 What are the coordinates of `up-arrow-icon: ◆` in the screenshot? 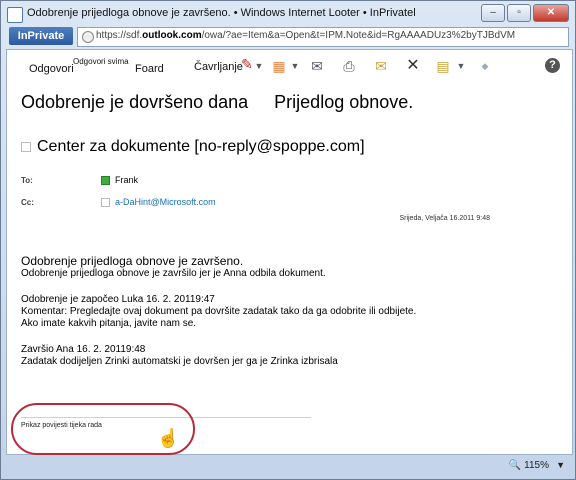 It's located at (485, 66).